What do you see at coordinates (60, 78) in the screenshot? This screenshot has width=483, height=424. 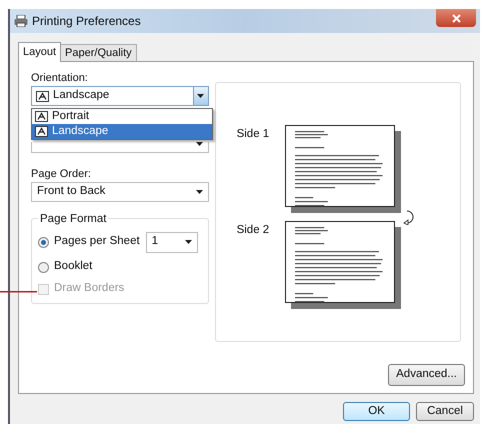 I see `orientation-label: Orientation:` at bounding box center [60, 78].